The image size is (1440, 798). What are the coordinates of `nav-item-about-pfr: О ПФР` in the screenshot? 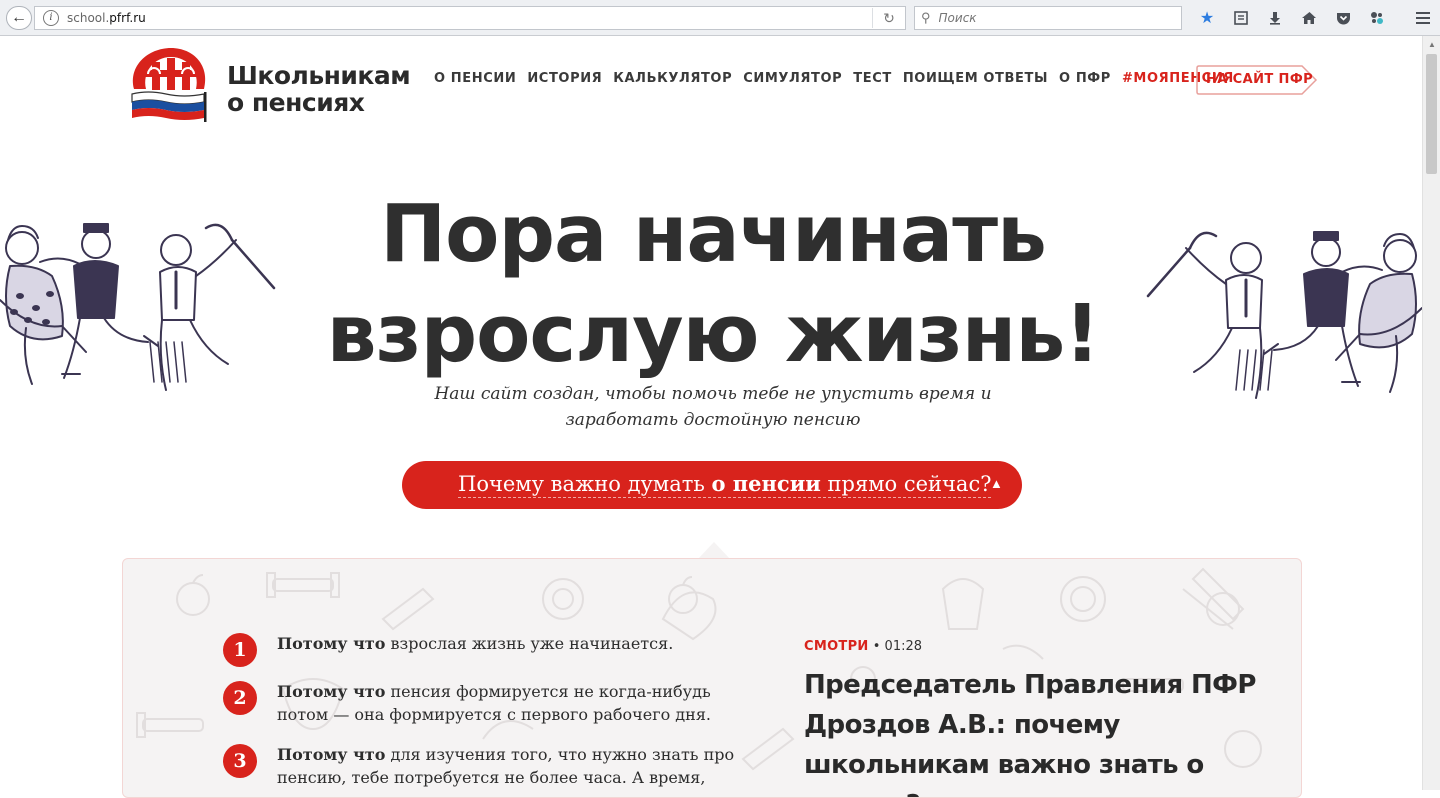 It's located at (1085, 78).